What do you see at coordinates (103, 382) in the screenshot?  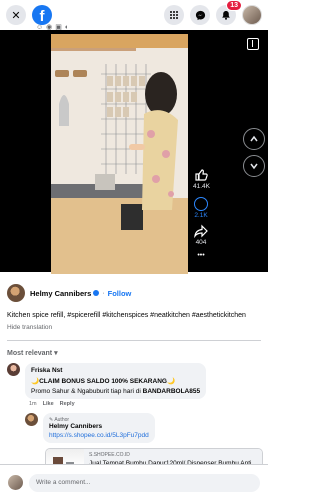 I see `comment-text-line: 🌙CLAIM BONUS SALDO 100% SEKARANG🌙` at bounding box center [103, 382].